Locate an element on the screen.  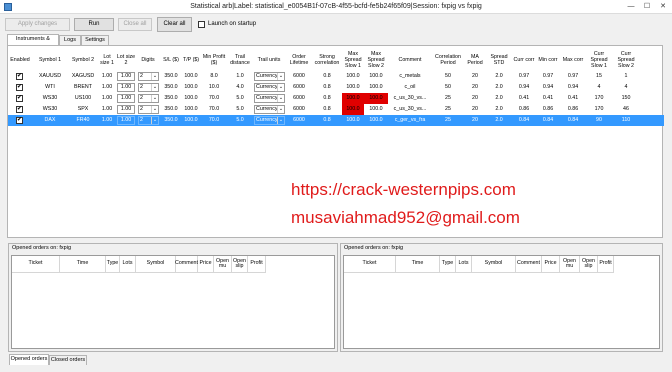
column-header: Symbol 1 is located at coordinates (50, 60).